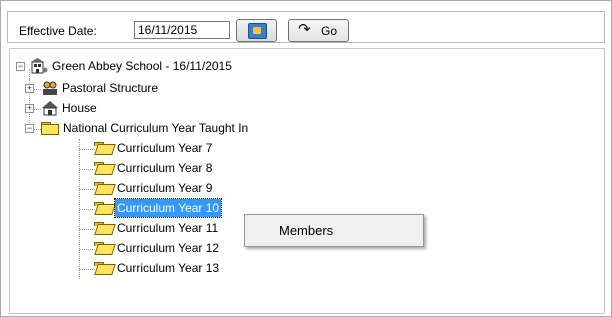 The height and width of the screenshot is (317, 612). I want to click on tree-node-national-curriculum: − National Curriculum Year Taught In, so click(210, 129).